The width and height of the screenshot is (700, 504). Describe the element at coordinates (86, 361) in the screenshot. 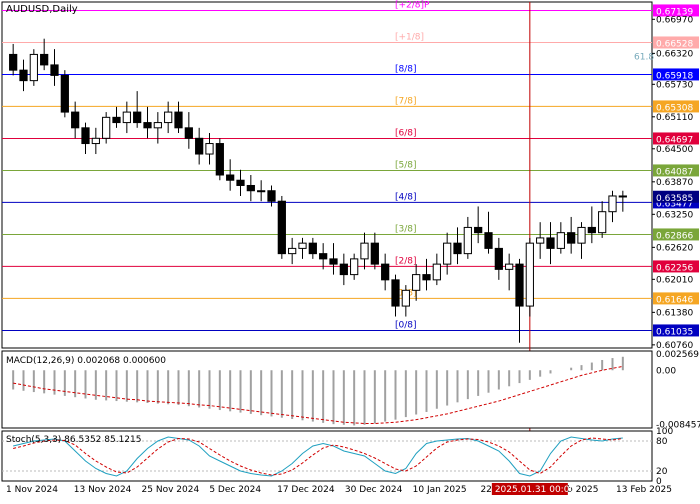

I see `macd-label: MACD(12,26,9) 0.002068 0.000600` at that location.